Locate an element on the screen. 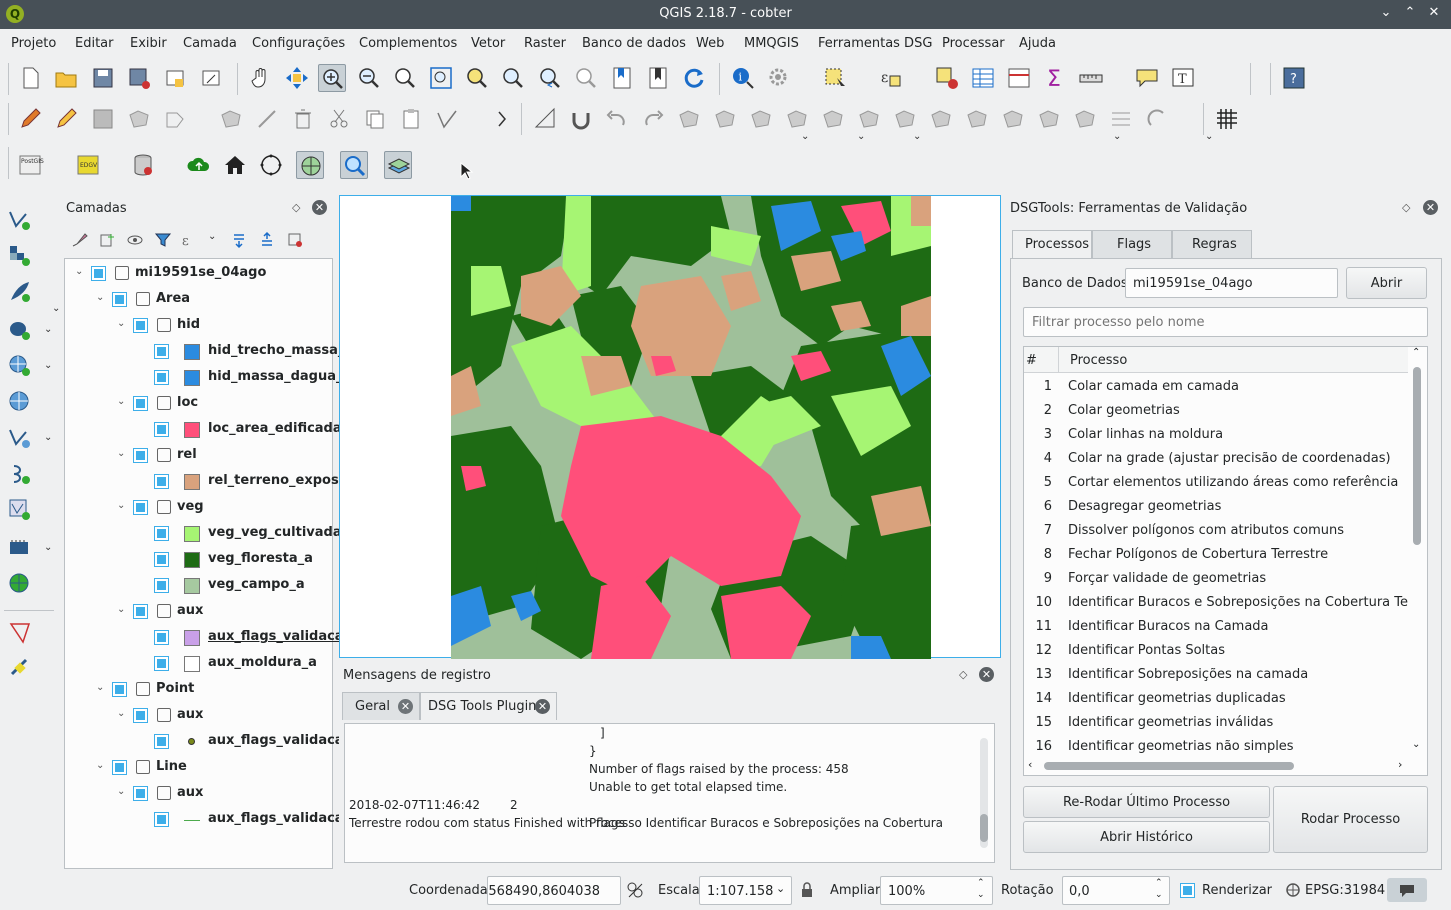 This screenshot has width=1451, height=910. add-virtual-layer-button is located at coordinates (20, 510).